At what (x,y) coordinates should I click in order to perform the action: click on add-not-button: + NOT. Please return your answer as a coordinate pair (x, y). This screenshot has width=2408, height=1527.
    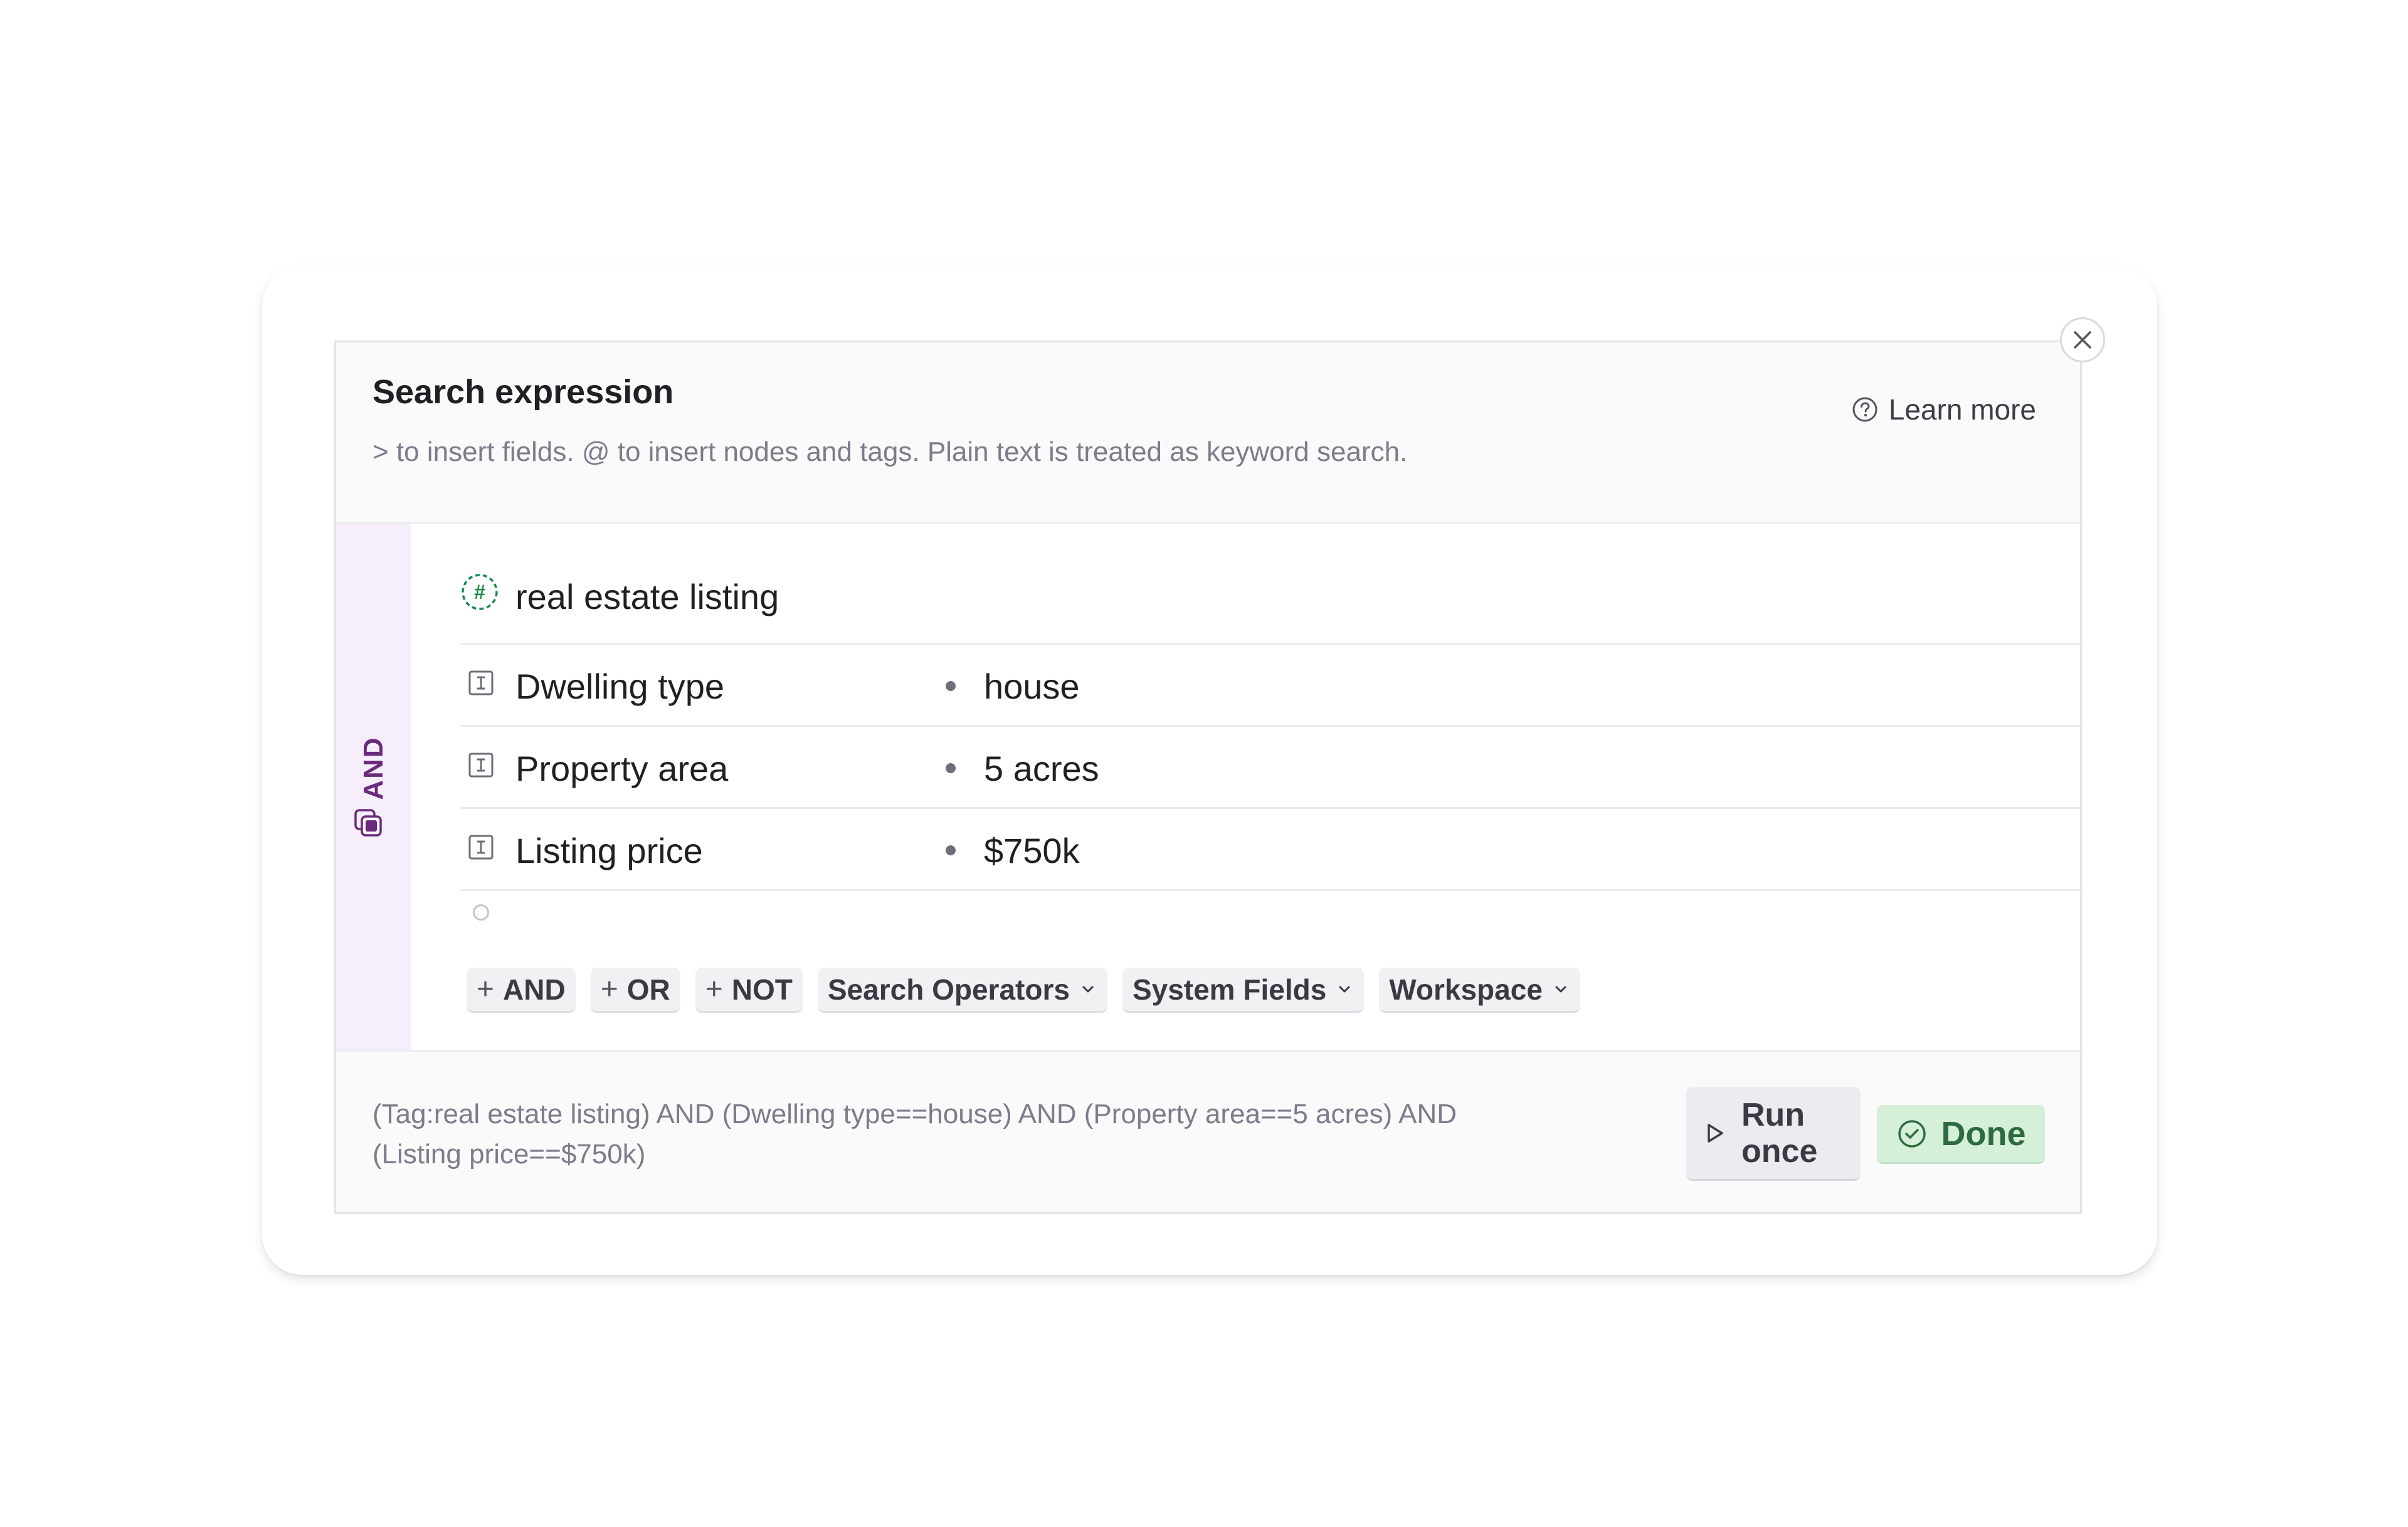
    Looking at the image, I should click on (749, 990).